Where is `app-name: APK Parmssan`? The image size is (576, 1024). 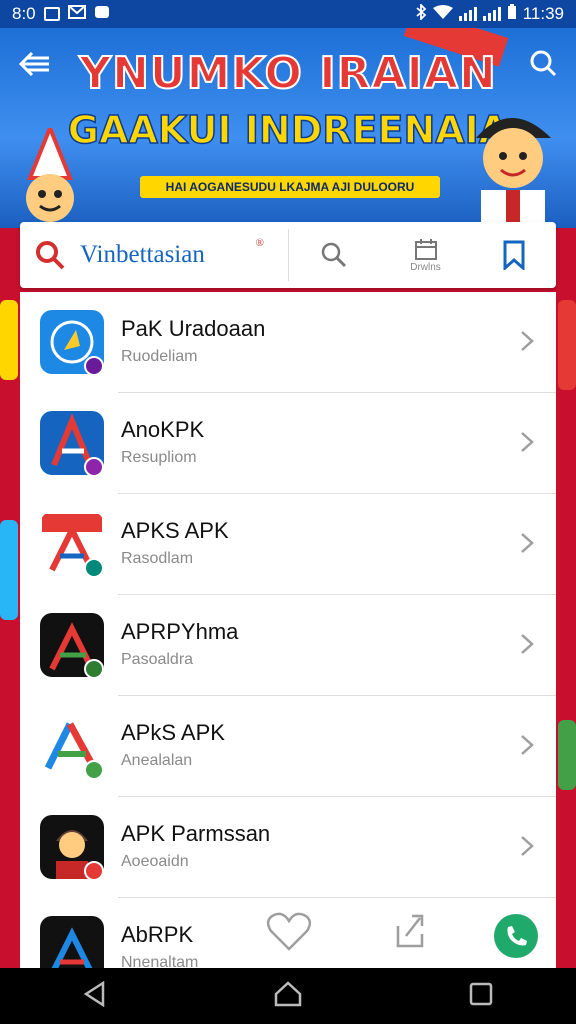 app-name: APK Parmssan is located at coordinates (196, 833).